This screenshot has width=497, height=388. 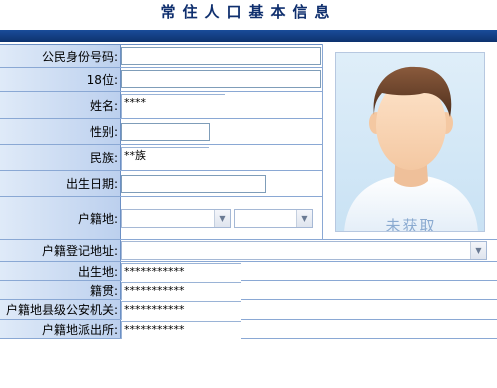 What do you see at coordinates (60, 183) in the screenshot?
I see `birth-date-label: 出生日期:` at bounding box center [60, 183].